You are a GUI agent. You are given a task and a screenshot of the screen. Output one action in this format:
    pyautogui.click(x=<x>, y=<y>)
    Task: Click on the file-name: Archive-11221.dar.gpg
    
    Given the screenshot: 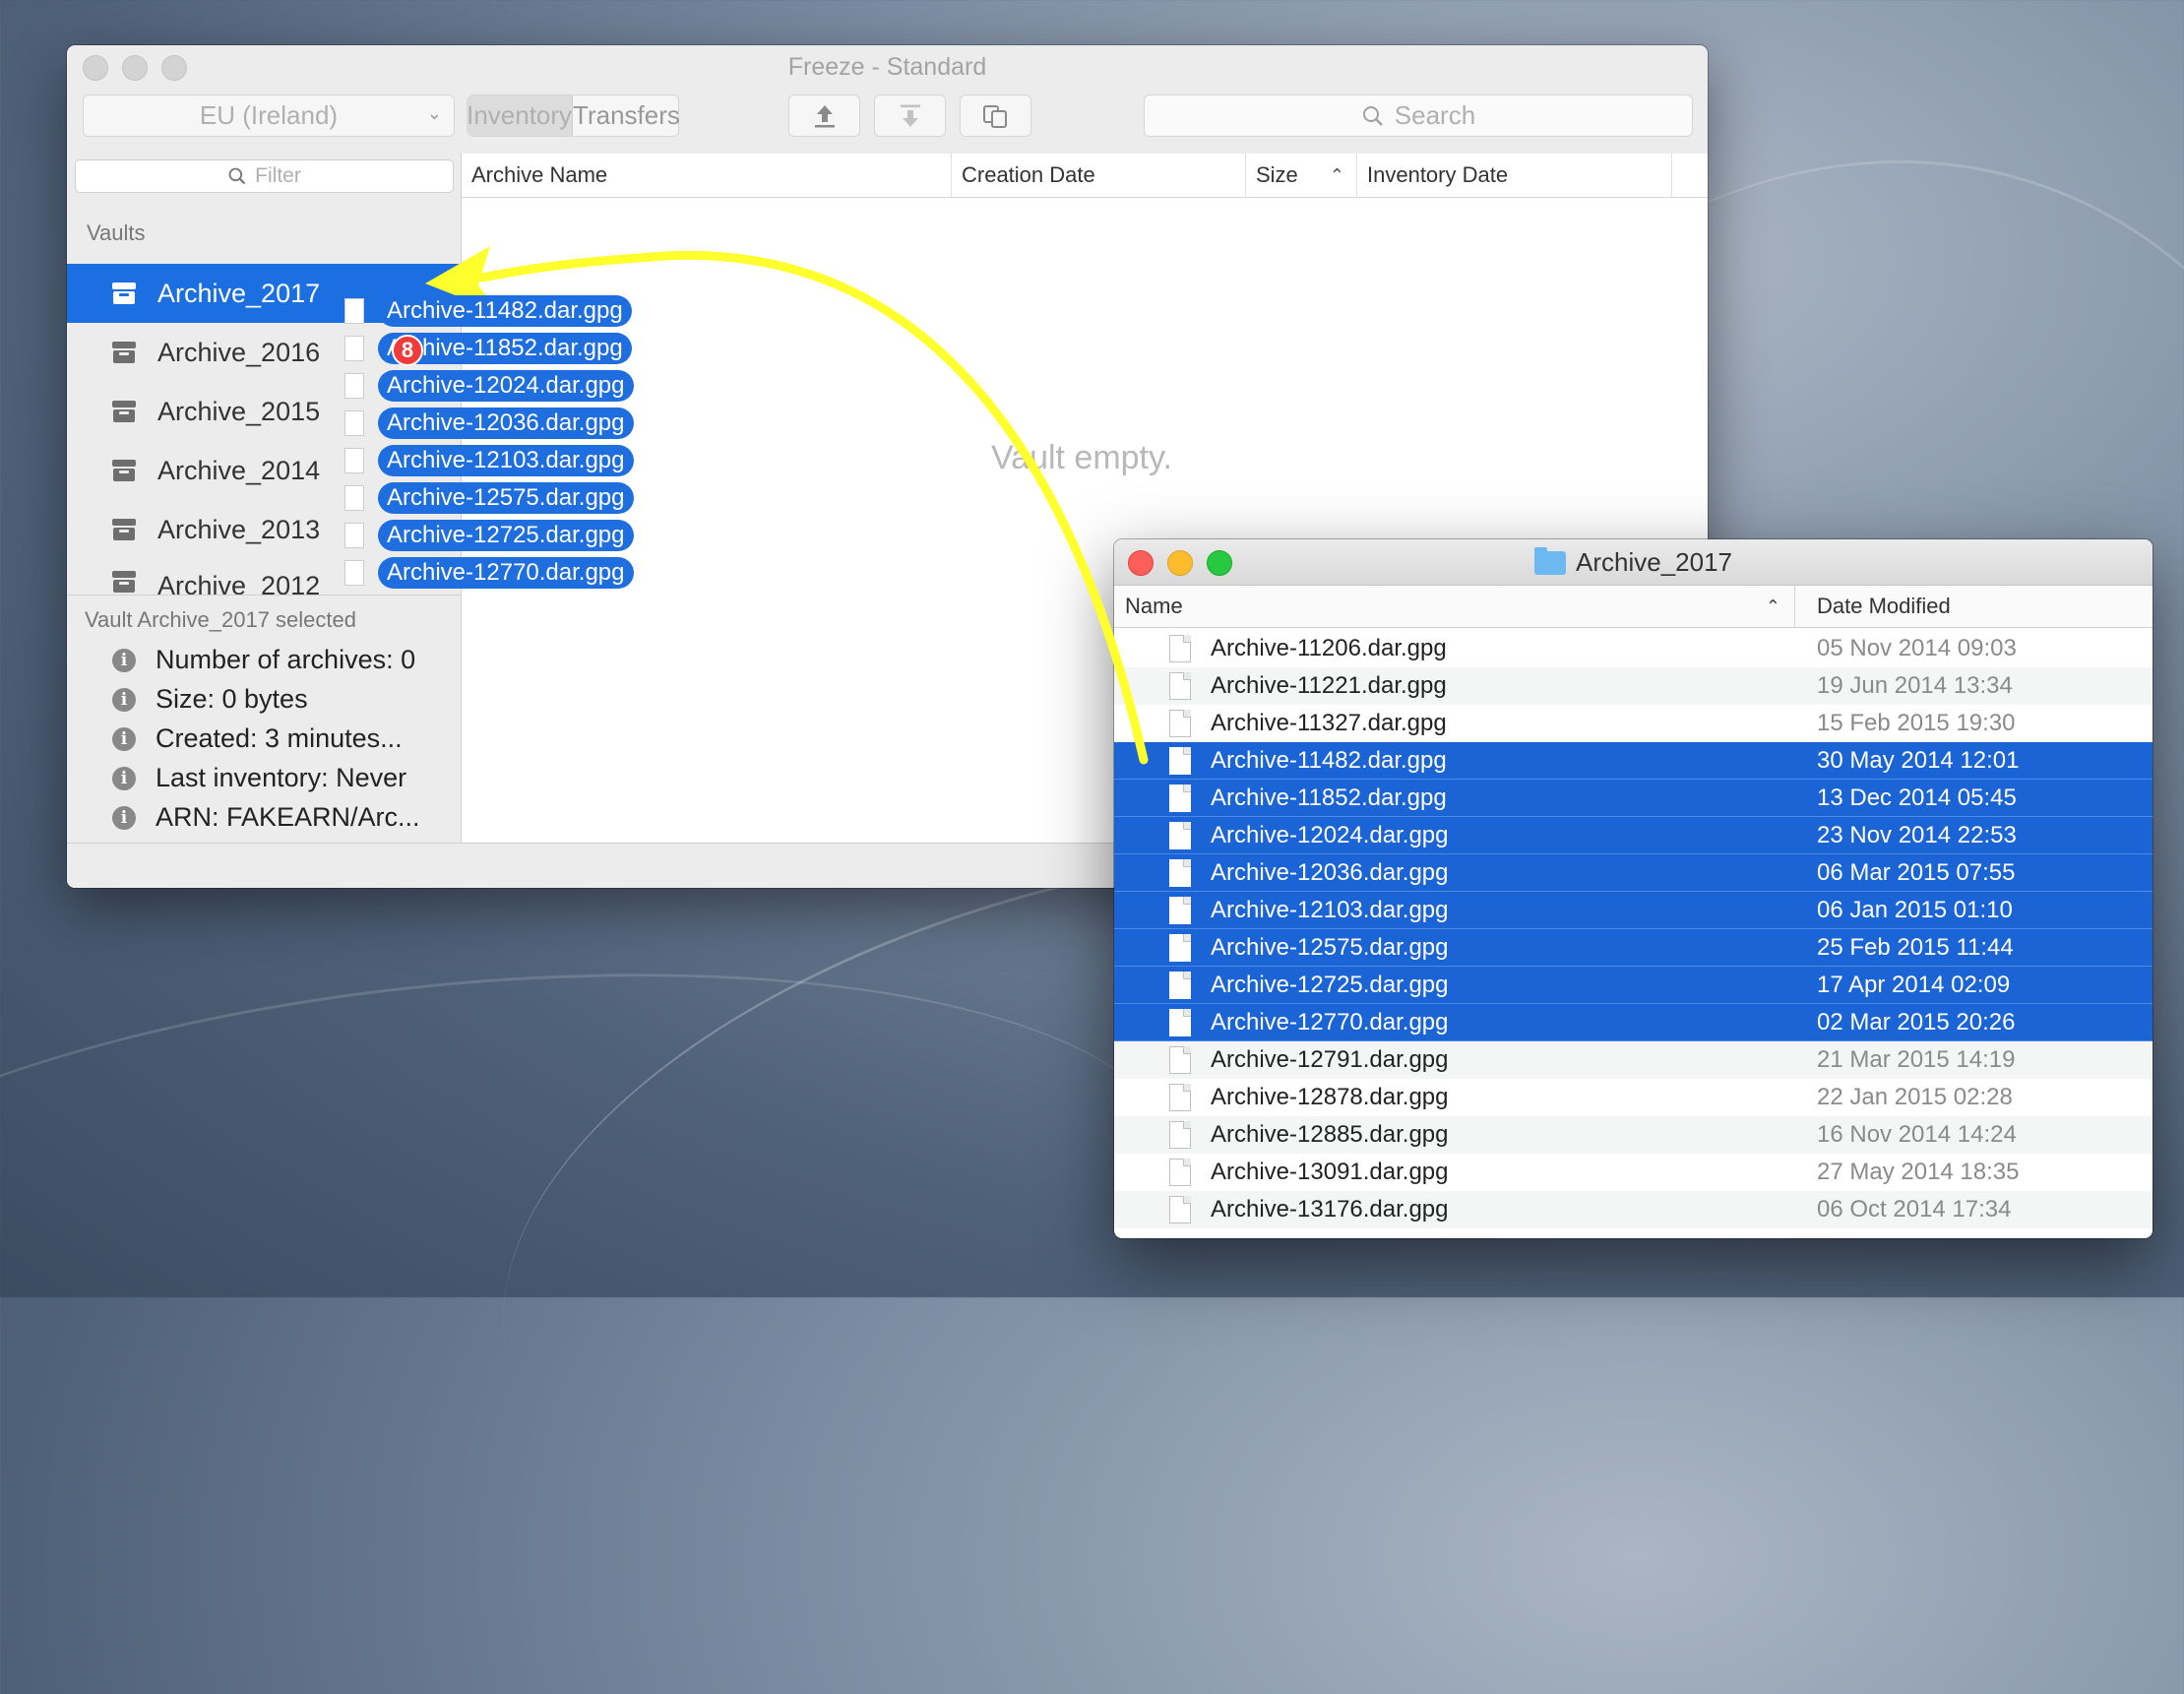 What is the action you would take?
    pyautogui.click(x=1329, y=685)
    